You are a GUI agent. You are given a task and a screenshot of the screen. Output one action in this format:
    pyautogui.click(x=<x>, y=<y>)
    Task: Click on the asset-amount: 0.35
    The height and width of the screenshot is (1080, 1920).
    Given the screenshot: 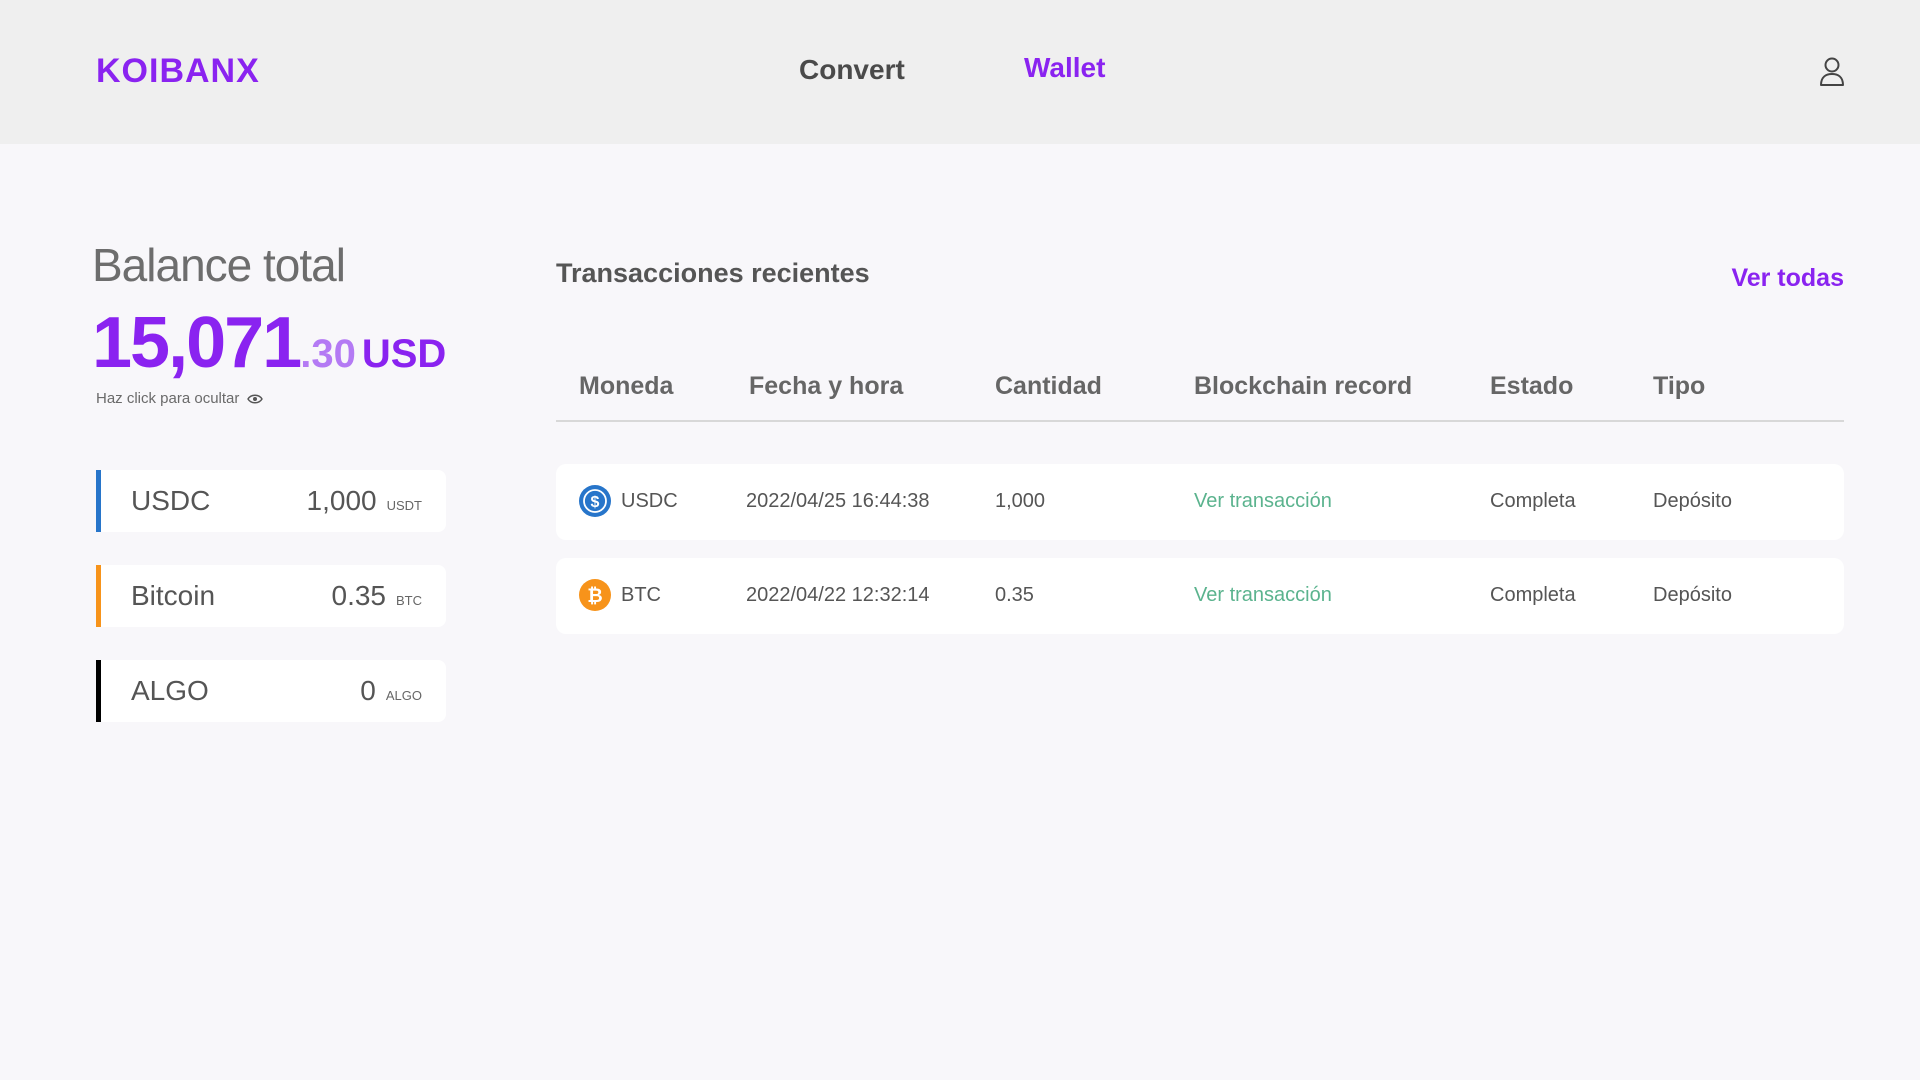 What is the action you would take?
    pyautogui.click(x=359, y=595)
    